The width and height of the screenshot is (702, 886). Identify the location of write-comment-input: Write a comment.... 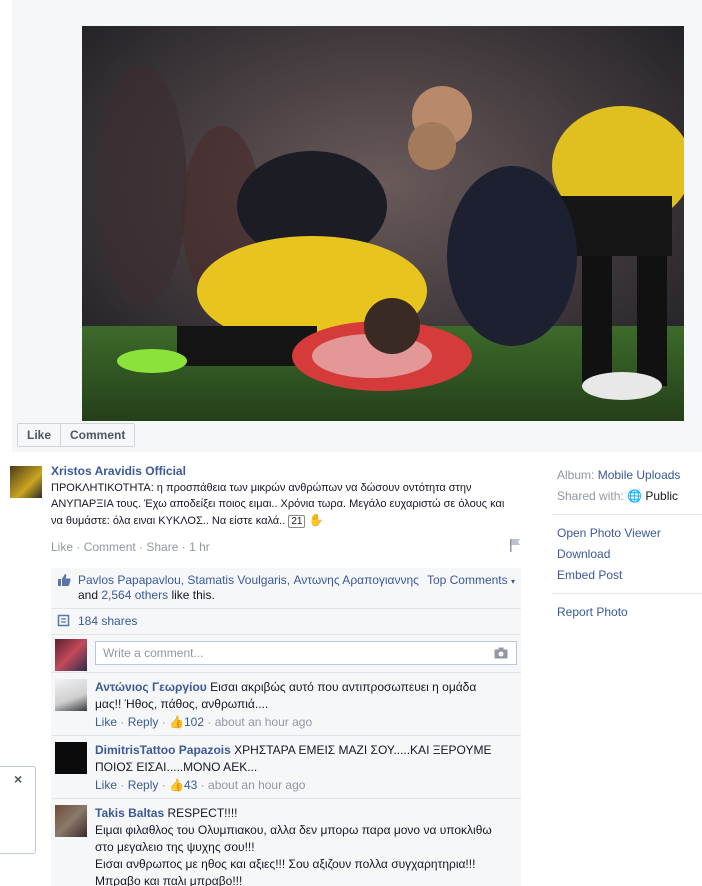
(306, 653).